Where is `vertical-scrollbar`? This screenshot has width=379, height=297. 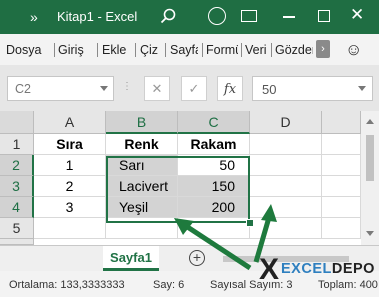
vertical-scrollbar is located at coordinates (370, 178).